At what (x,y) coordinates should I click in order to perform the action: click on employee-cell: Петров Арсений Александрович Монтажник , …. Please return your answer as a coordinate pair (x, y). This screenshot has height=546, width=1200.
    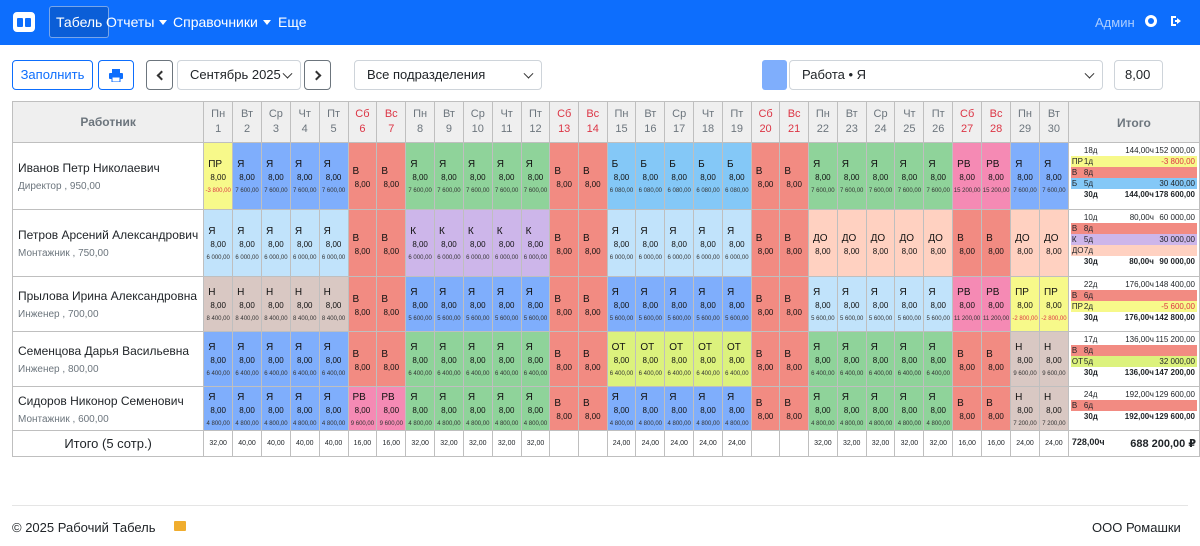
    Looking at the image, I should click on (108, 243).